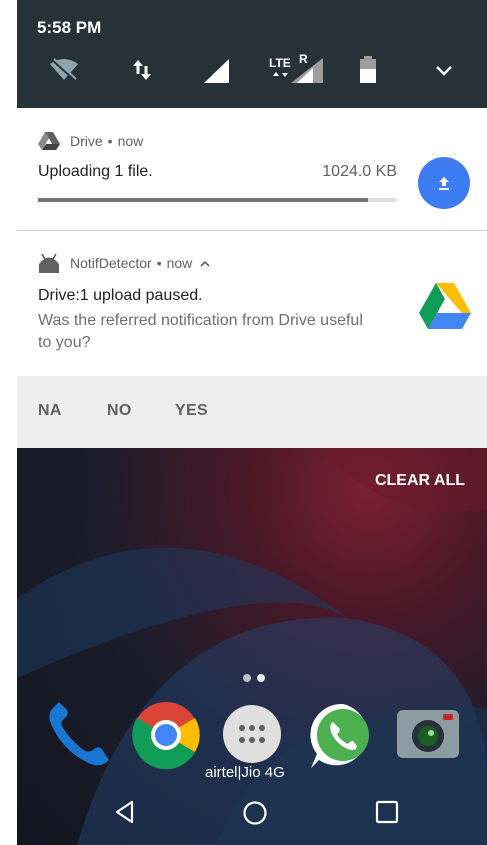  I want to click on upload-progress-fill, so click(203, 200).